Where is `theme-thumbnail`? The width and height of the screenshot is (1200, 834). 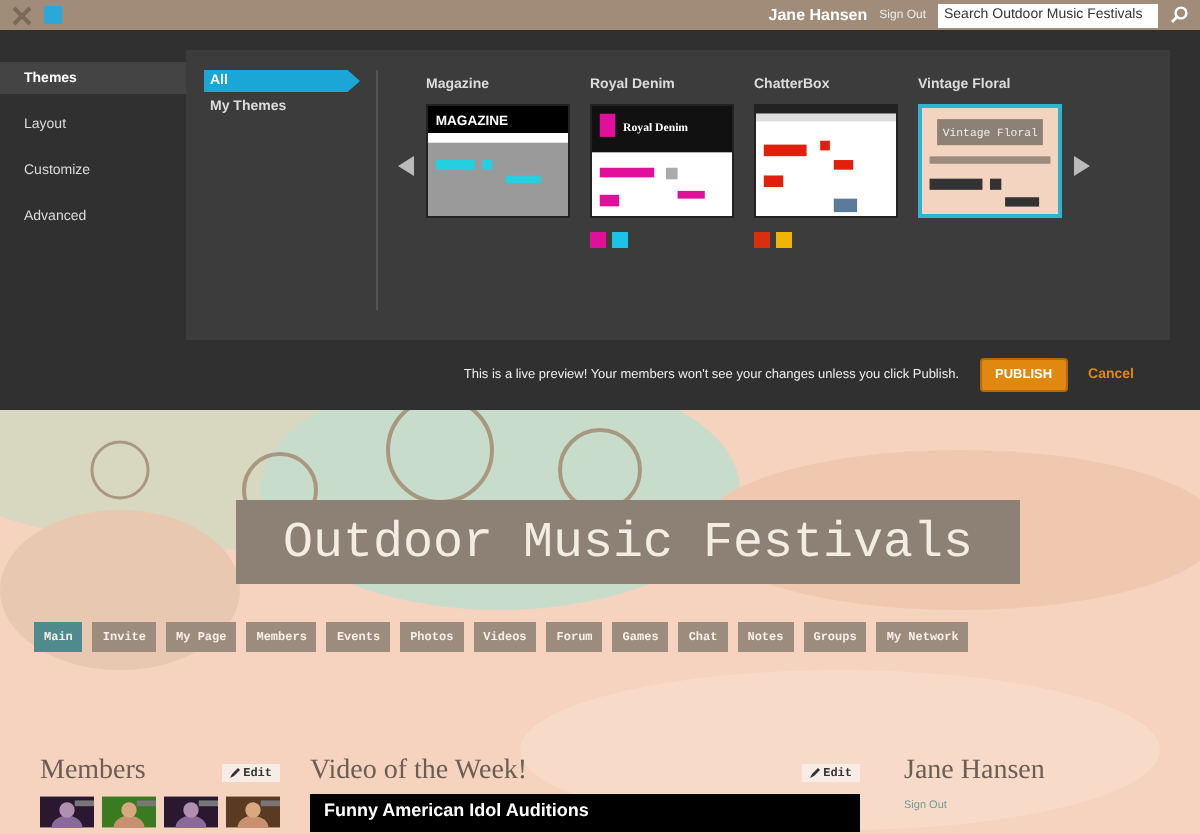 theme-thumbnail is located at coordinates (826, 161).